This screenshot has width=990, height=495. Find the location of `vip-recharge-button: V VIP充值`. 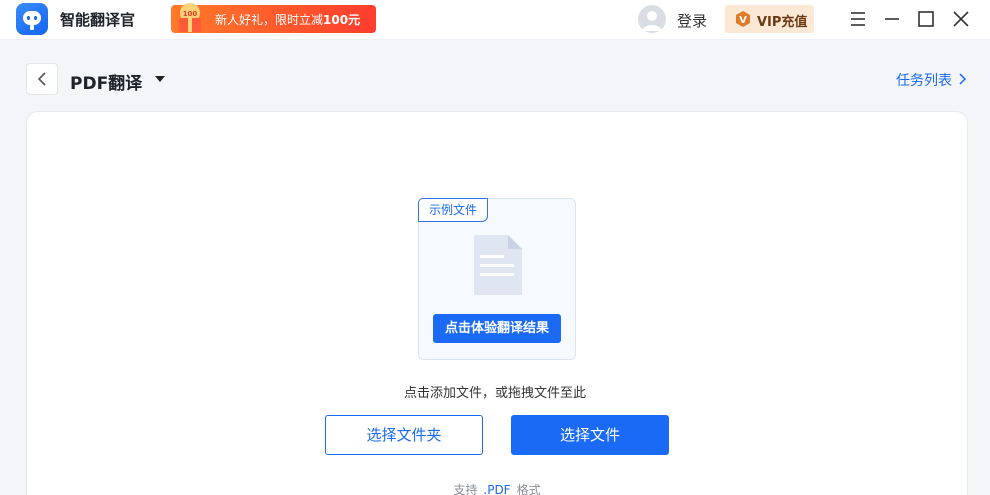

vip-recharge-button: V VIP充值 is located at coordinates (769, 19).